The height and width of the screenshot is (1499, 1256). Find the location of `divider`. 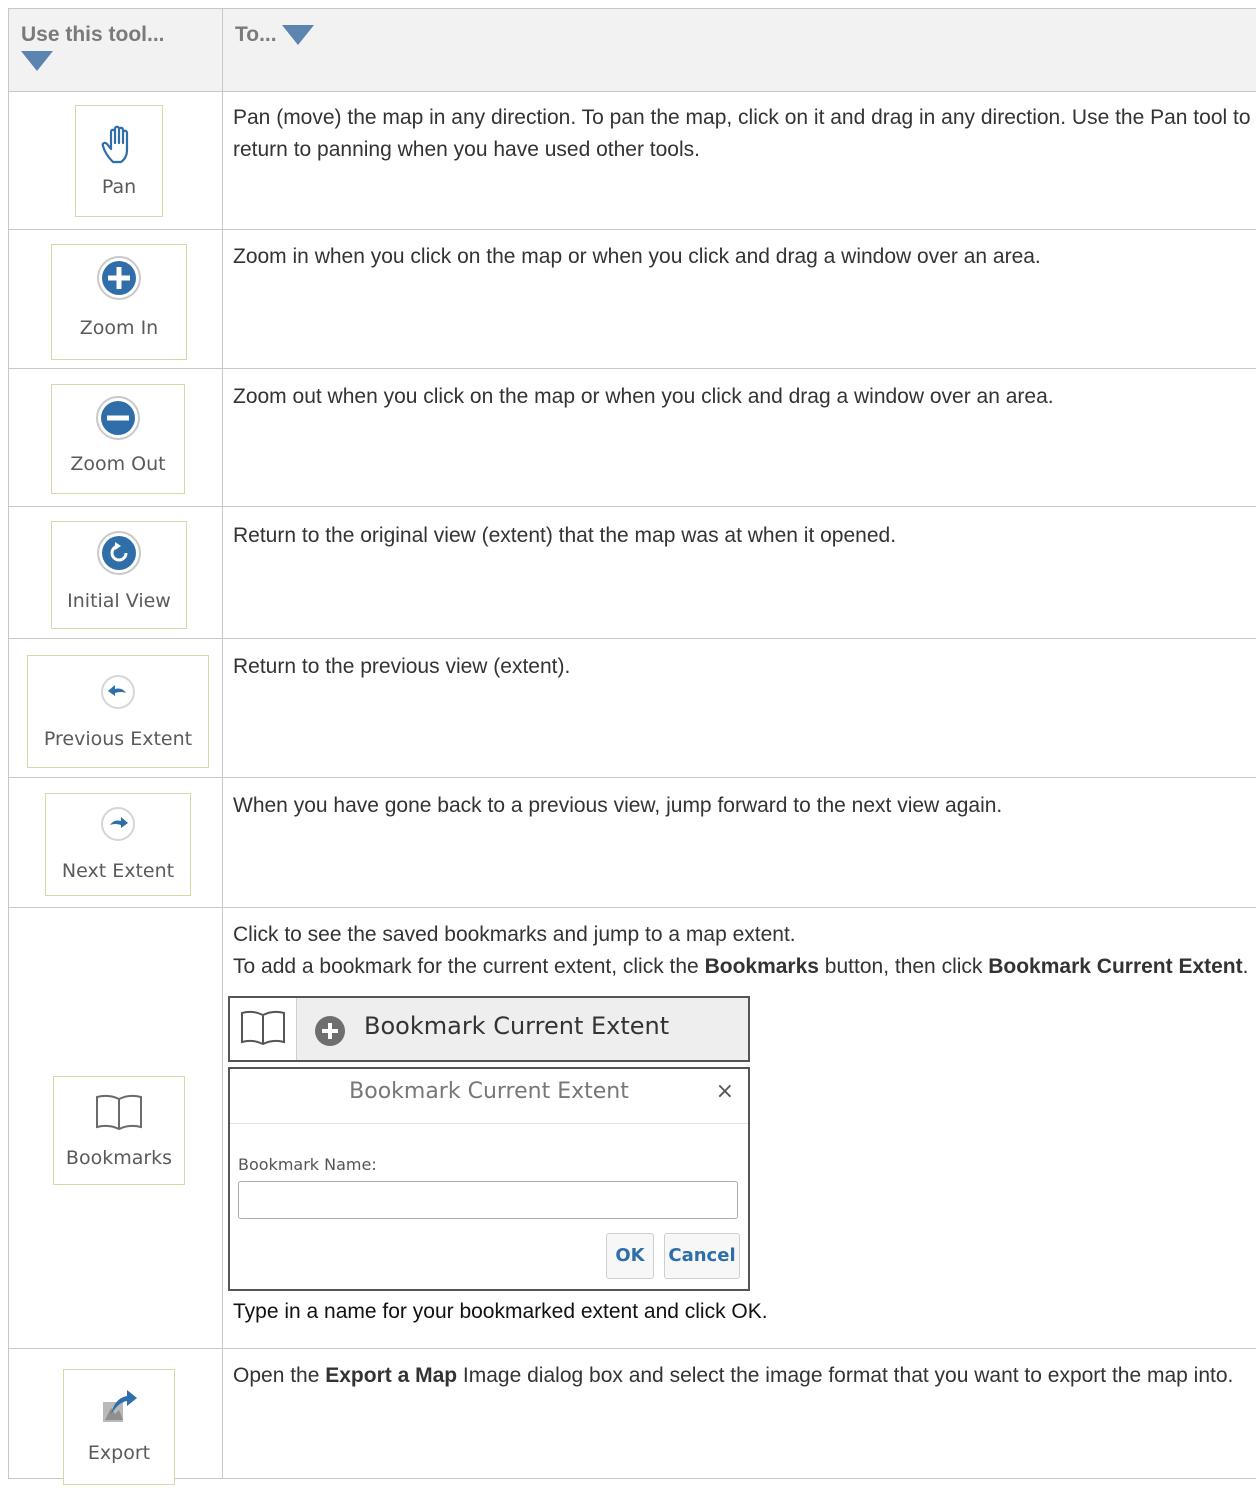

divider is located at coordinates (489, 1123).